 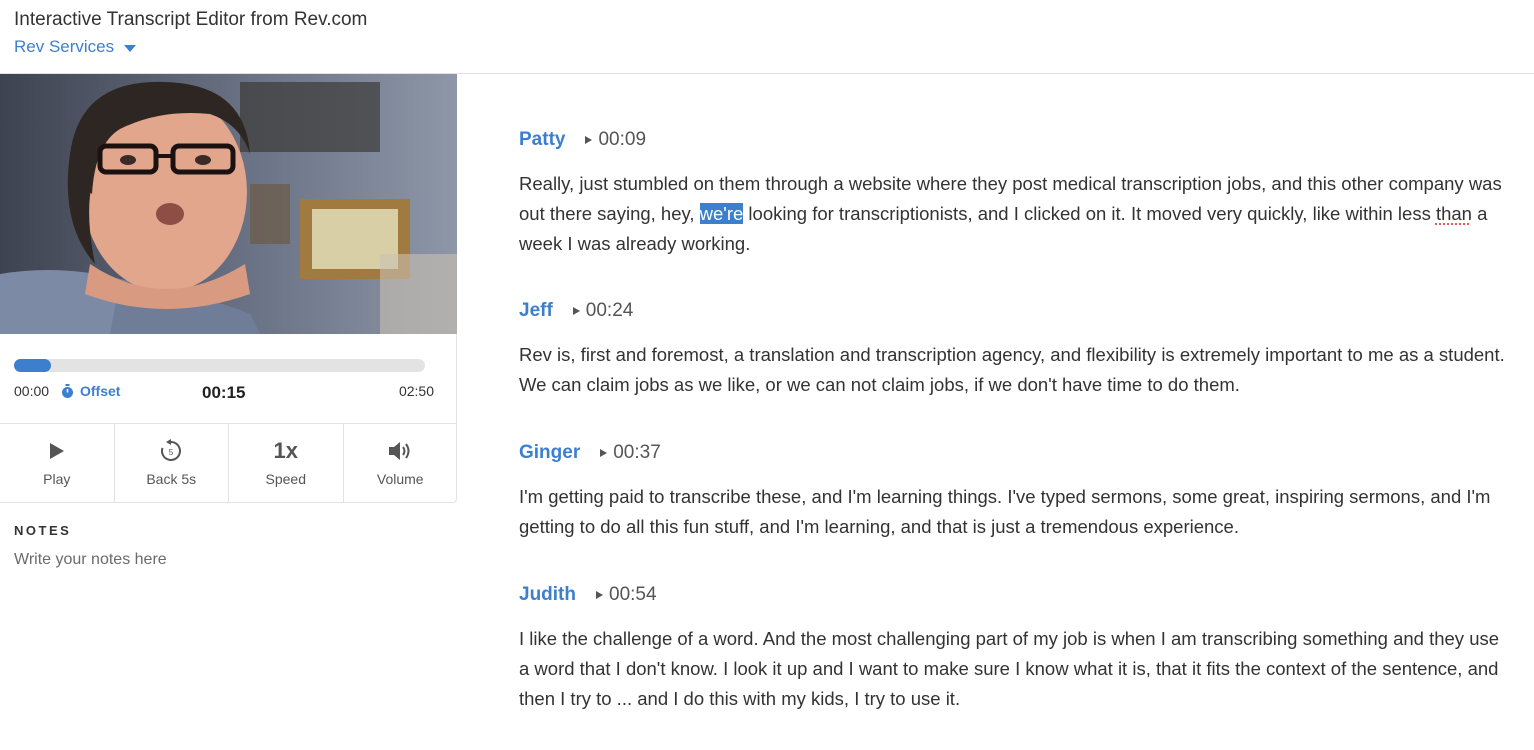 I want to click on speaker-name: Patty, so click(x=542, y=140).